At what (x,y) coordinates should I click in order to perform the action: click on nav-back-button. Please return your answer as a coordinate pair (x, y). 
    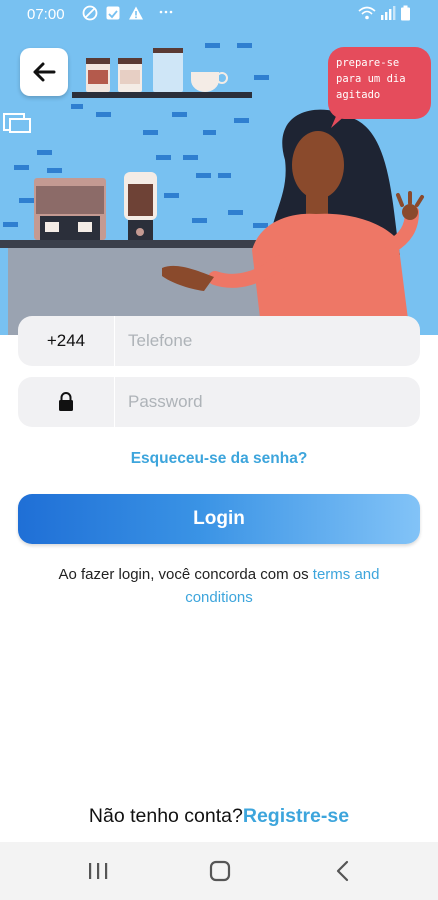
    Looking at the image, I should click on (343, 871).